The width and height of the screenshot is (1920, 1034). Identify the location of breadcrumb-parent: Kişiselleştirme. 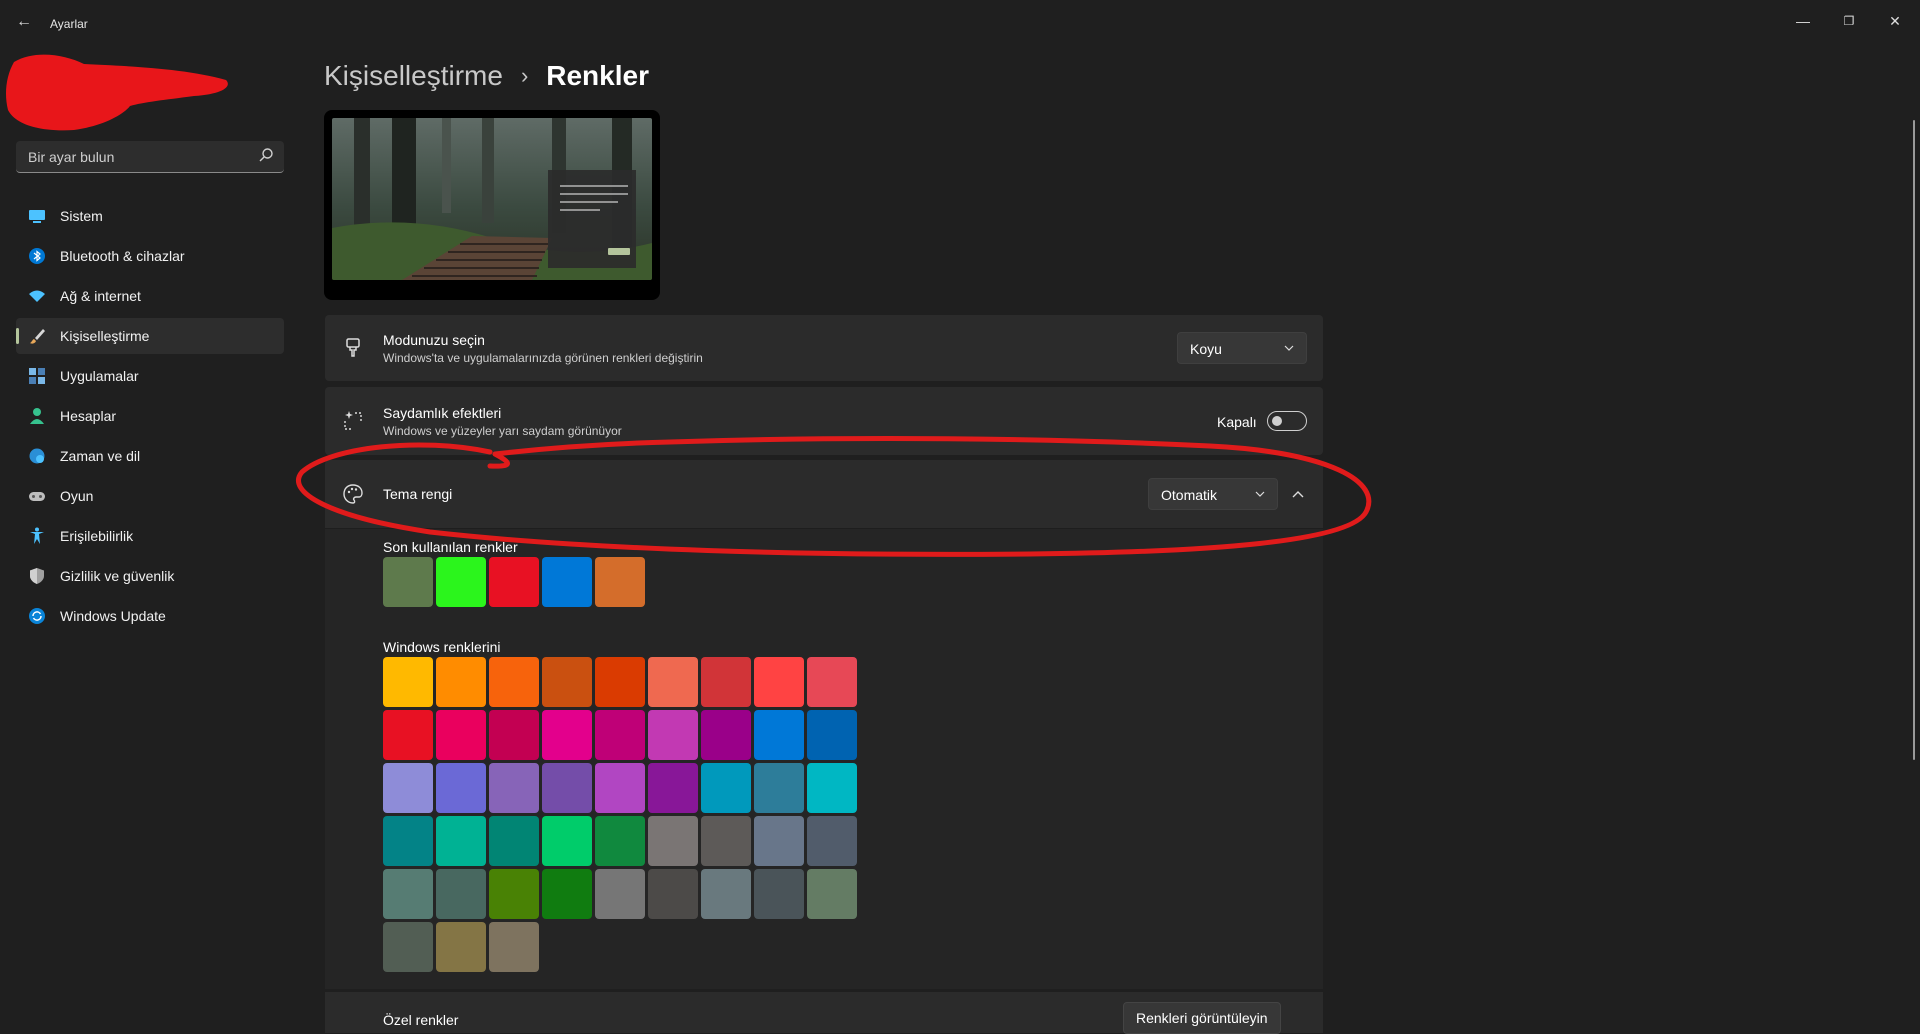
(413, 76).